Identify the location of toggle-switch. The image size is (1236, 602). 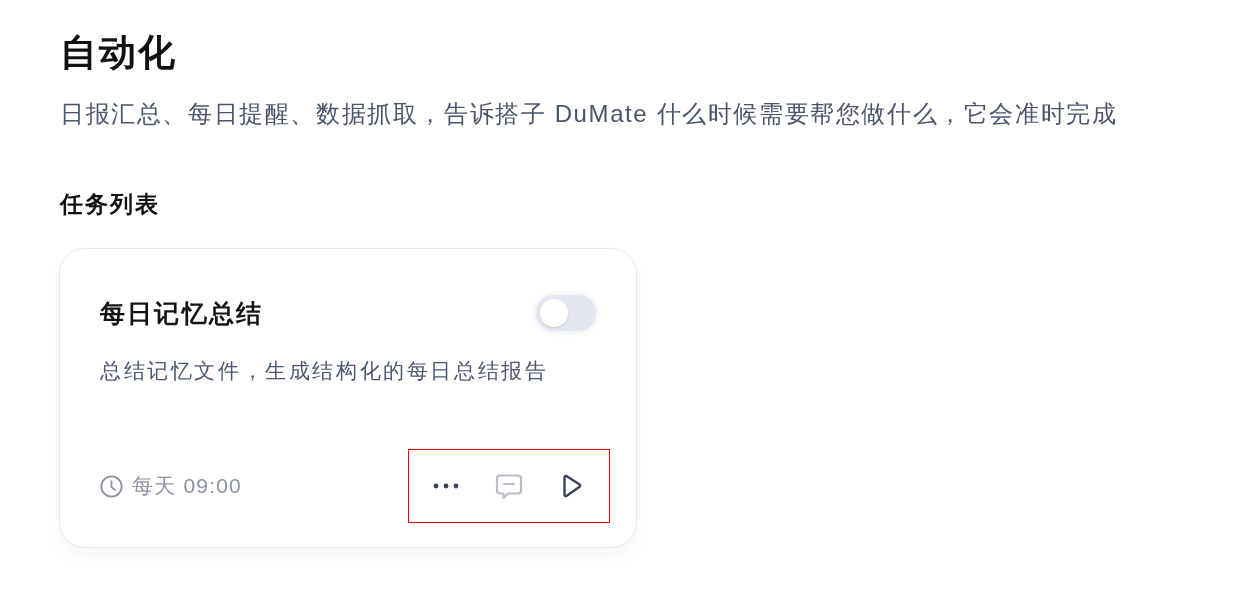
(566, 313).